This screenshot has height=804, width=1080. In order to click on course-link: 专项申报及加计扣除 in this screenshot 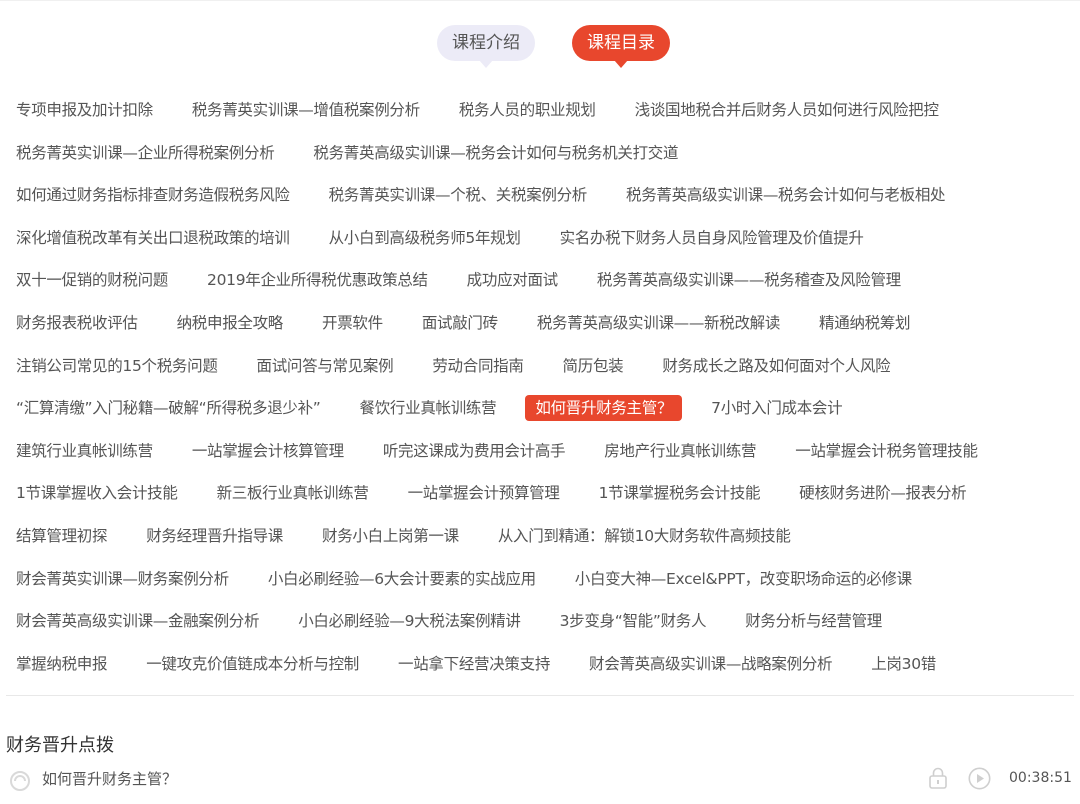, I will do `click(84, 110)`.